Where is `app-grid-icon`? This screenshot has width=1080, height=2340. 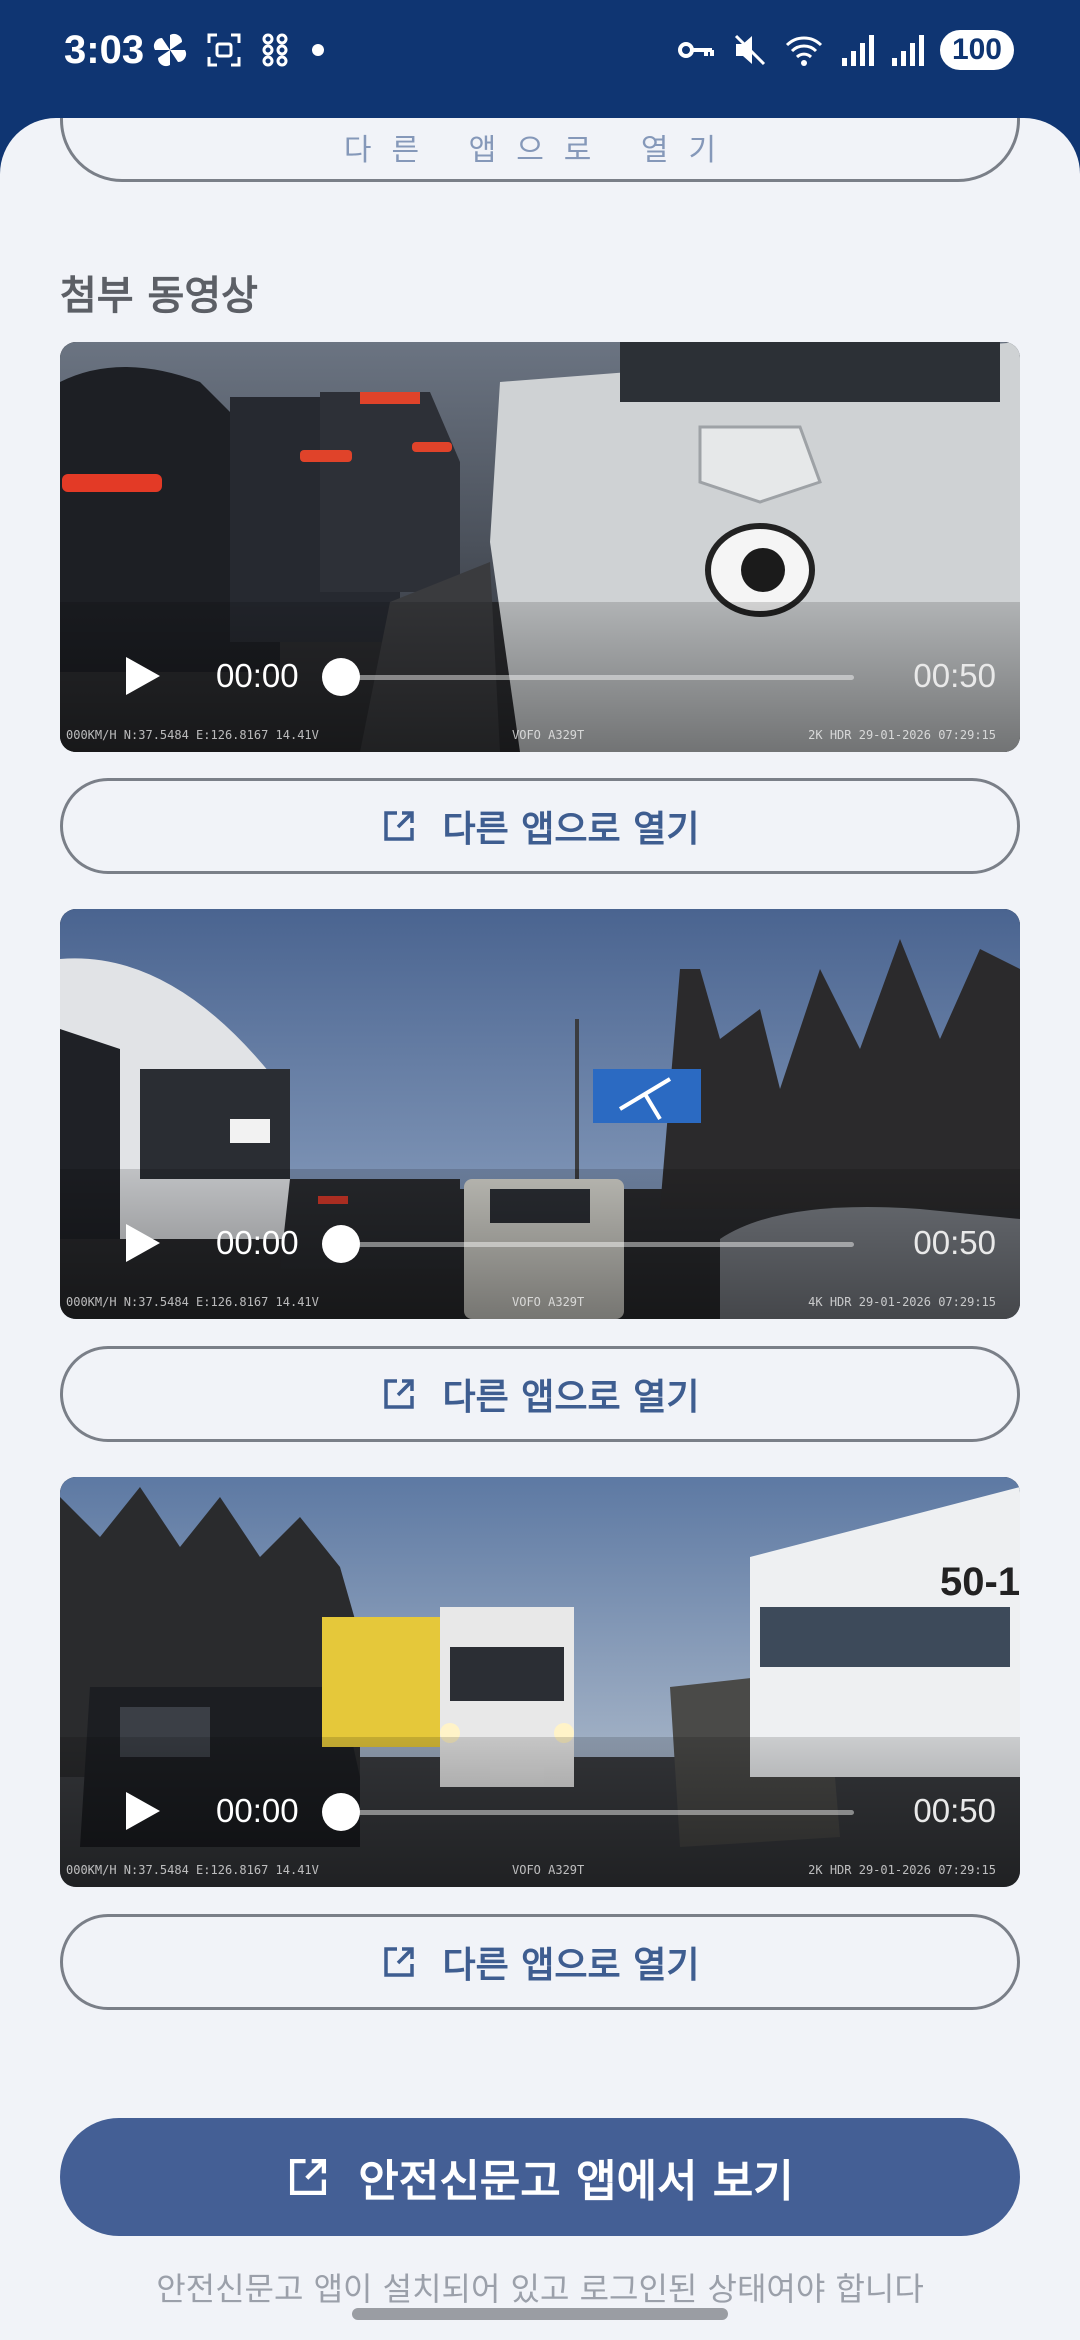 app-grid-icon is located at coordinates (275, 50).